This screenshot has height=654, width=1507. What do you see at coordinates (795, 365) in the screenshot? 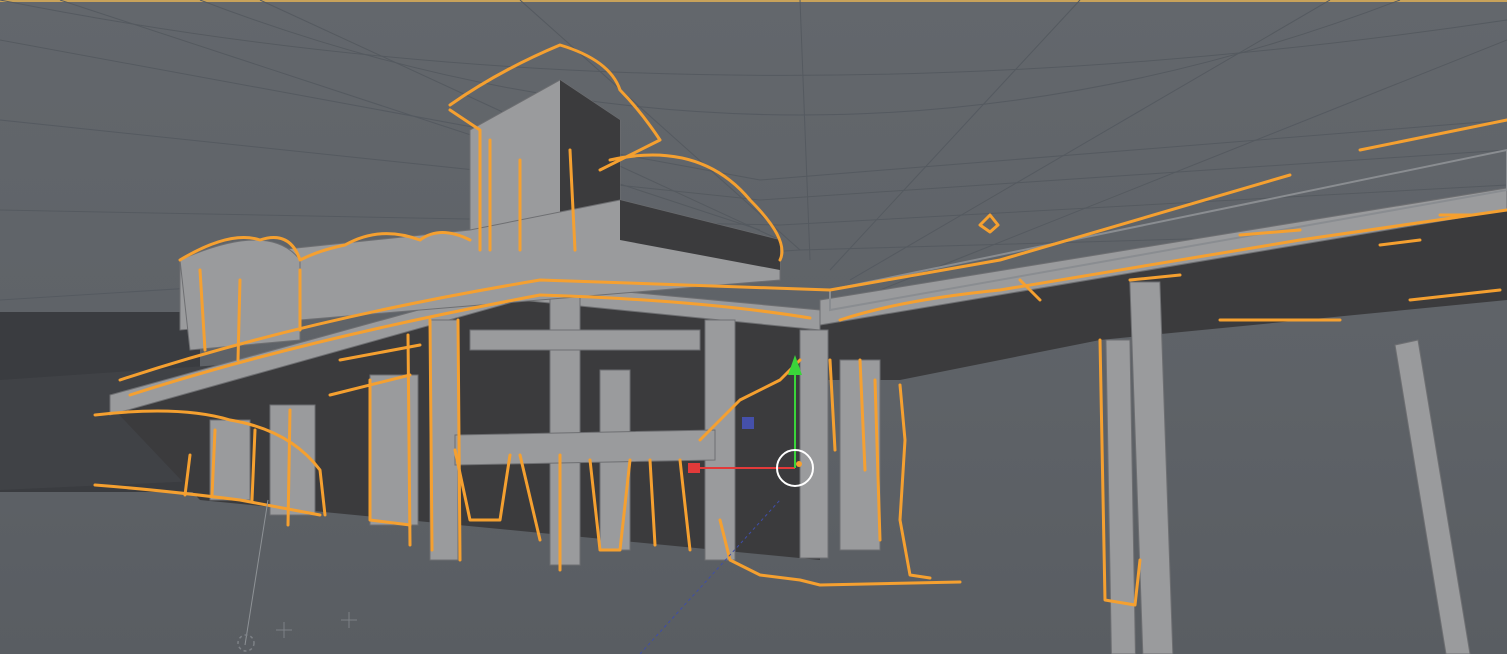
I see `y-axis-arrow` at bounding box center [795, 365].